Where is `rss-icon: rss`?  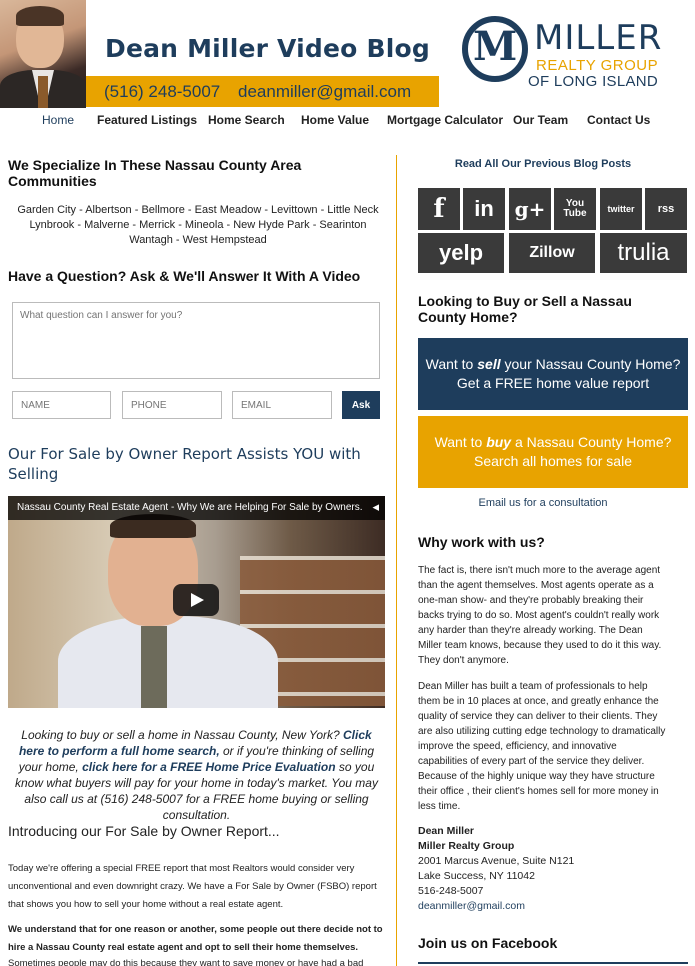
rss-icon: rss is located at coordinates (666, 209).